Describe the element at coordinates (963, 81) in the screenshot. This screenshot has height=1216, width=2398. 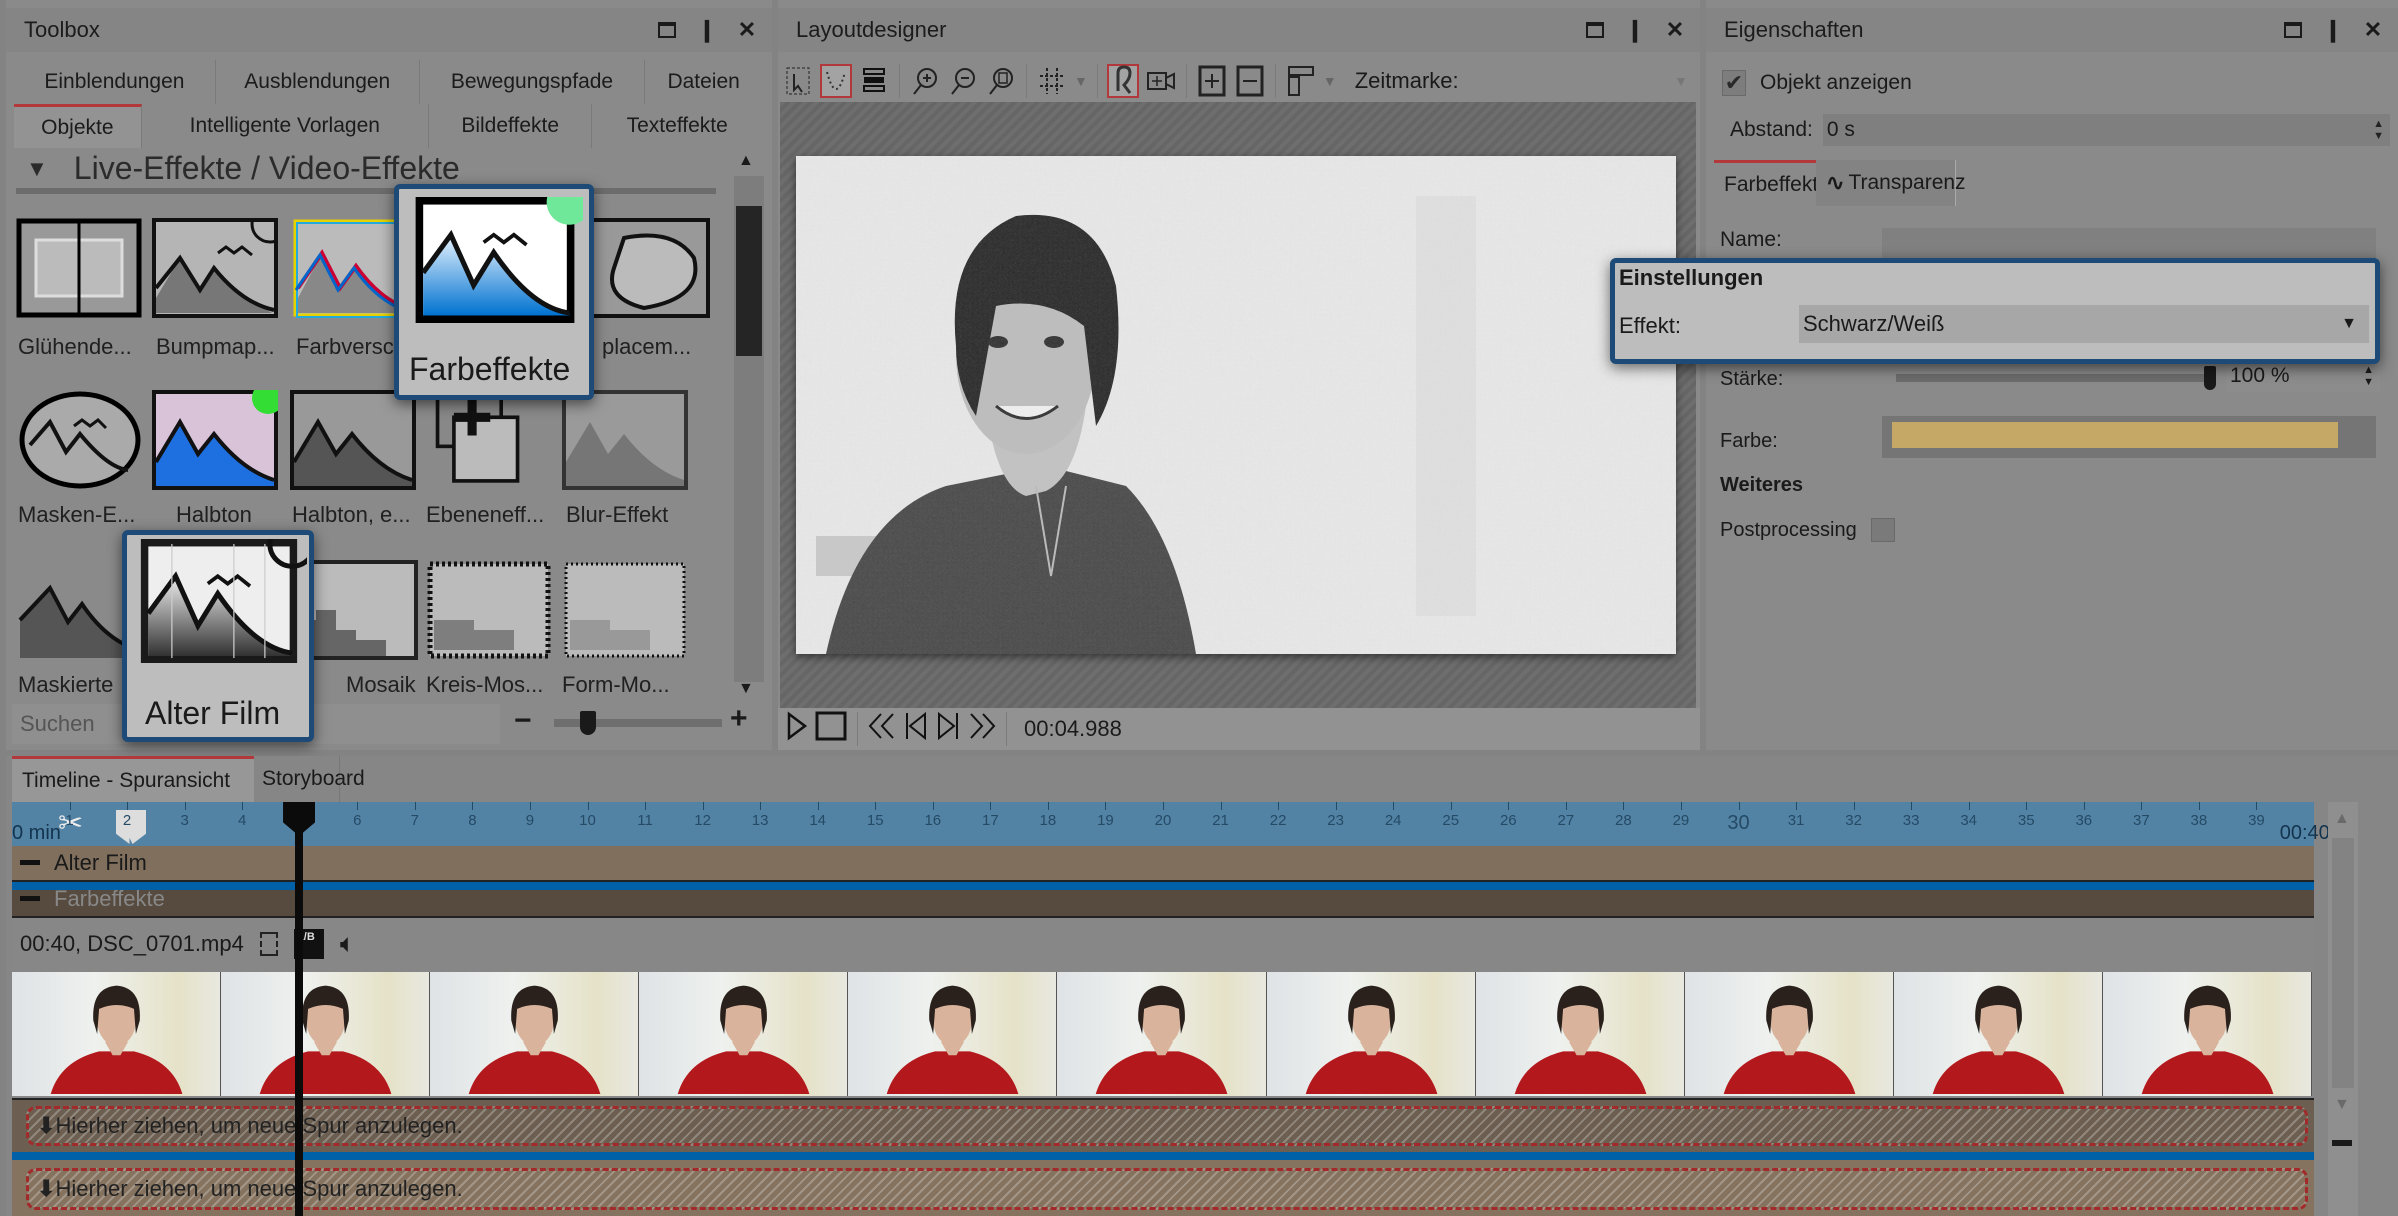
I see `zoom-out-icon` at that location.